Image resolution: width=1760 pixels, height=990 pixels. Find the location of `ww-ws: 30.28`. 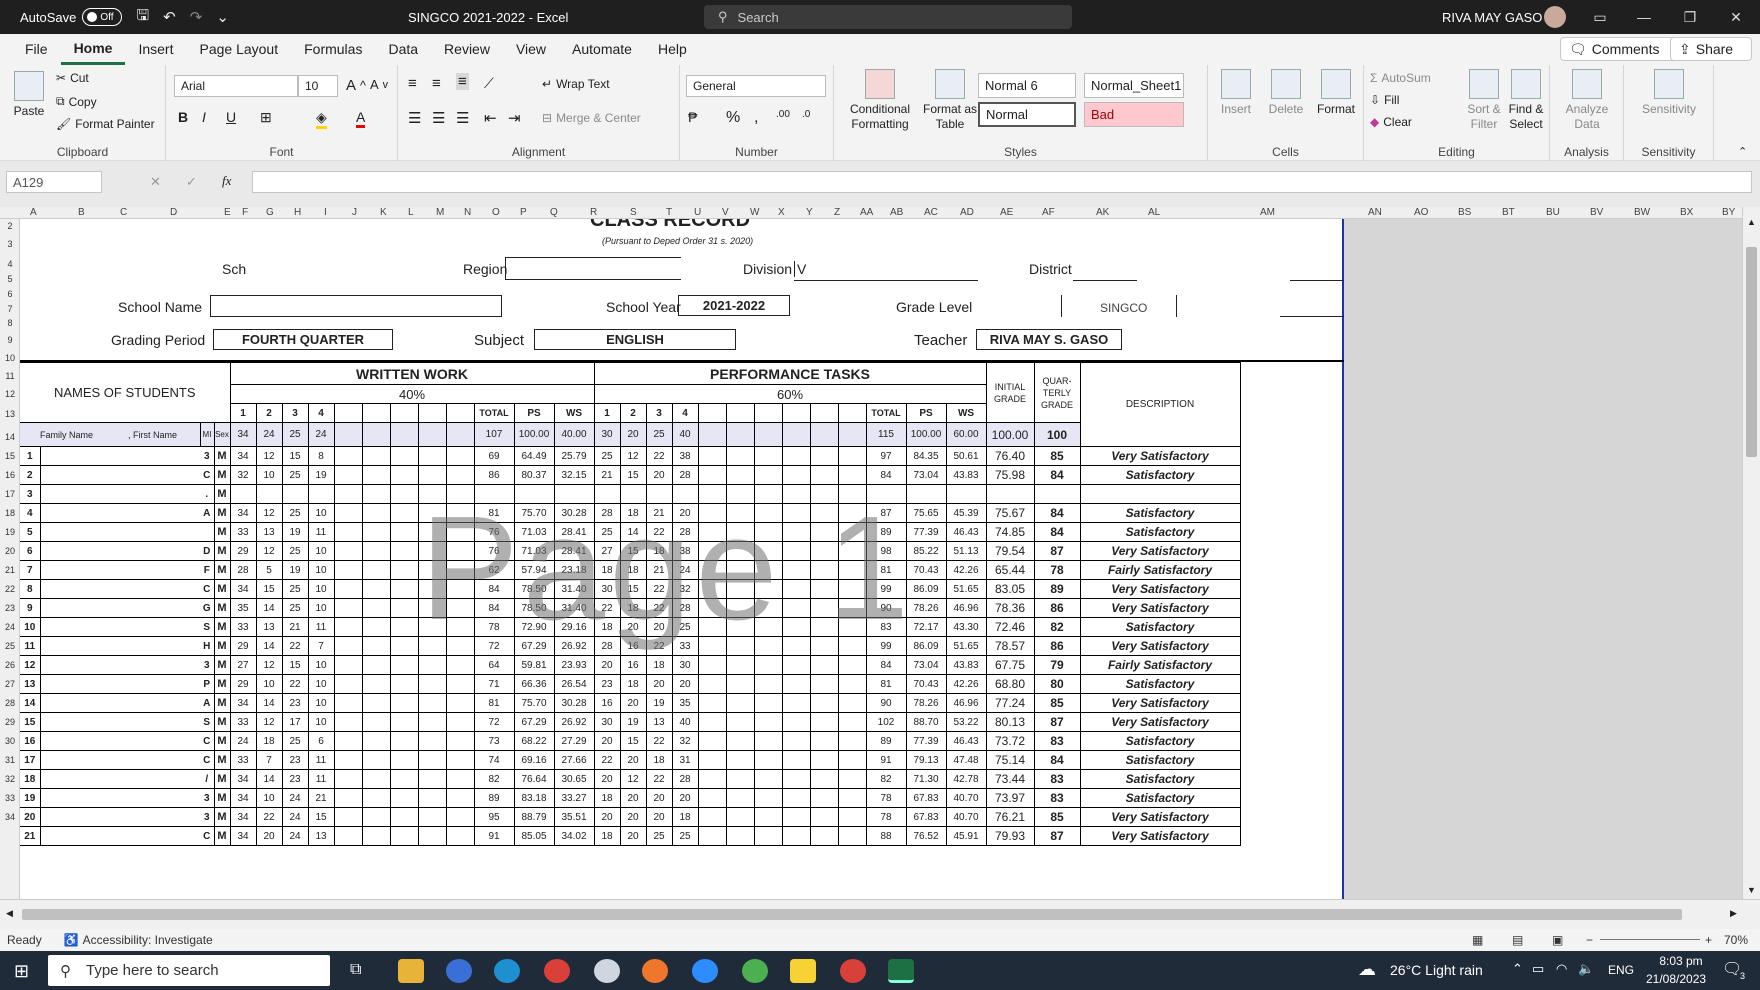

ww-ws: 30.28 is located at coordinates (574, 513).